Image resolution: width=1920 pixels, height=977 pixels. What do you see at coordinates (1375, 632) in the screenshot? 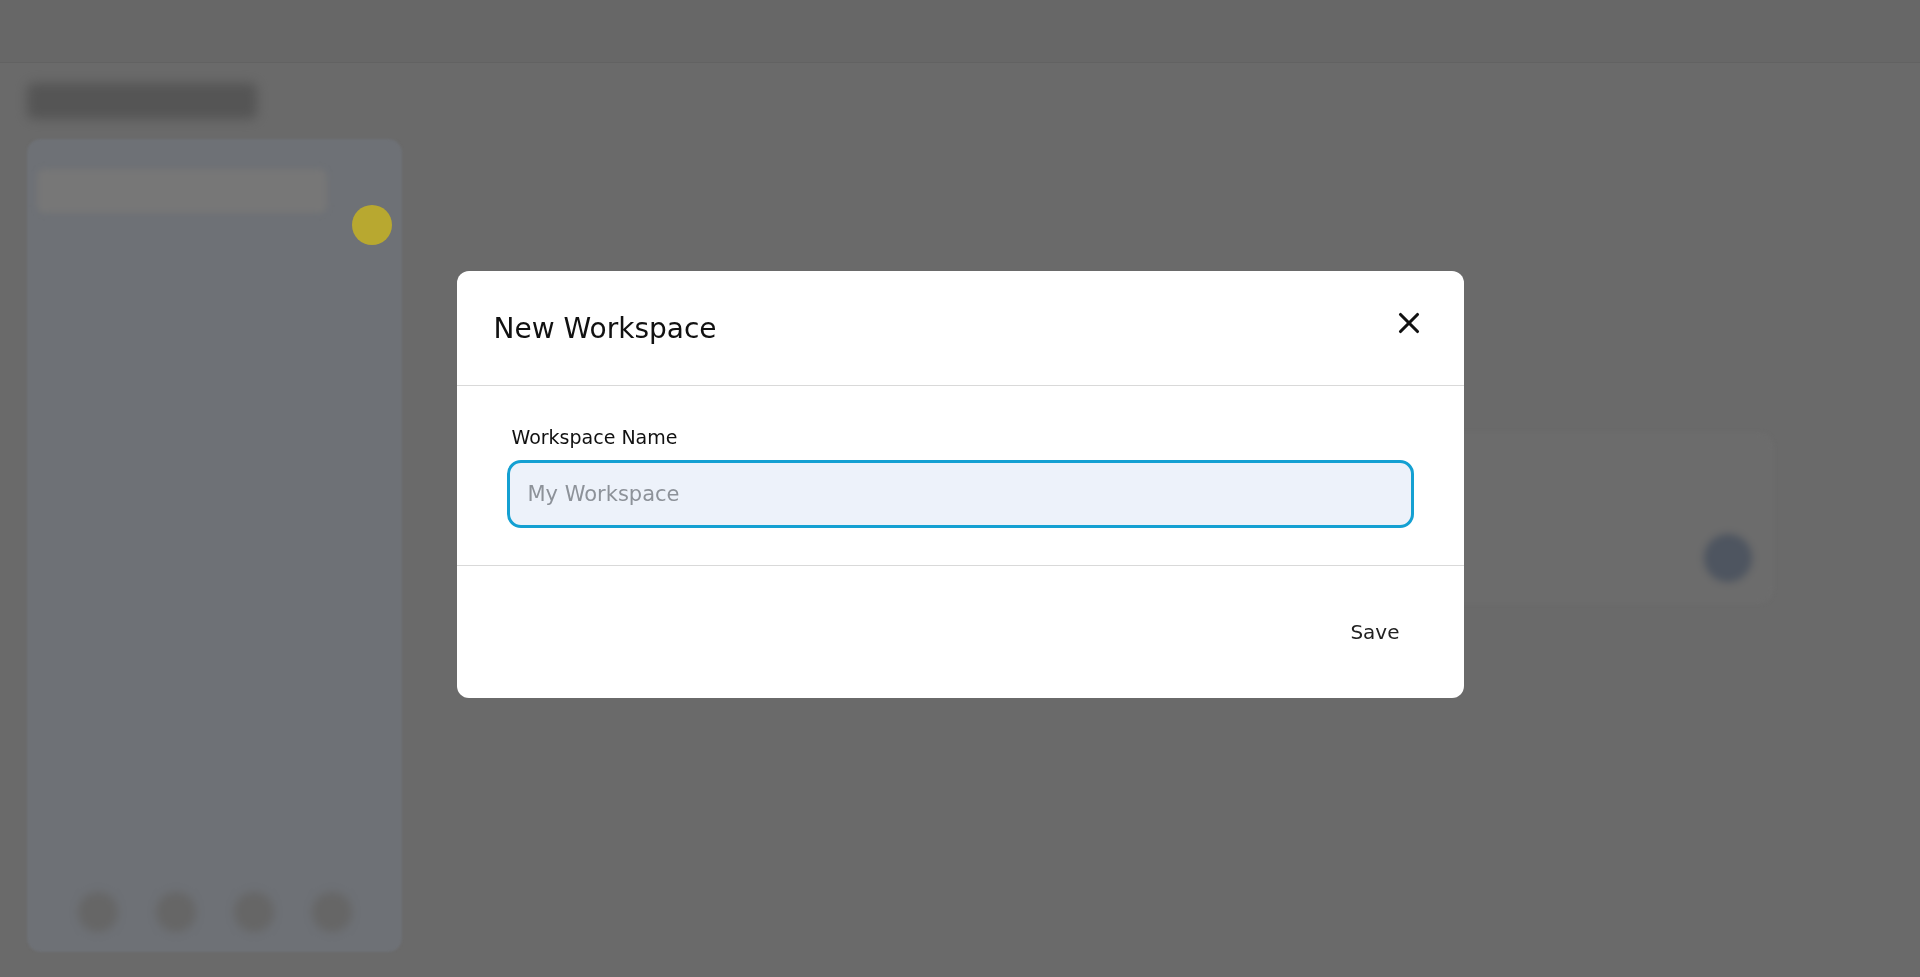
I see `save-button: Save` at bounding box center [1375, 632].